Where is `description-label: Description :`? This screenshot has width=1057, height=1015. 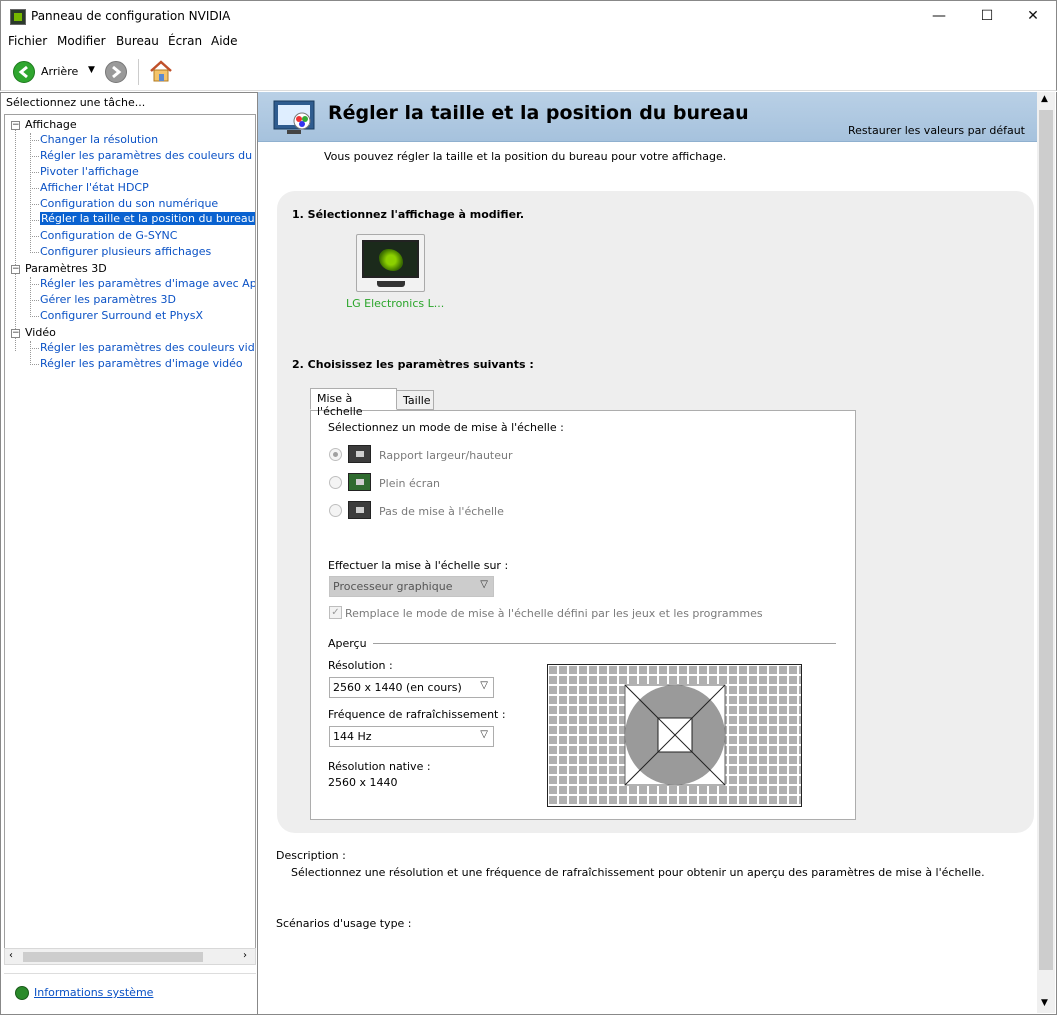 description-label: Description : is located at coordinates (311, 855).